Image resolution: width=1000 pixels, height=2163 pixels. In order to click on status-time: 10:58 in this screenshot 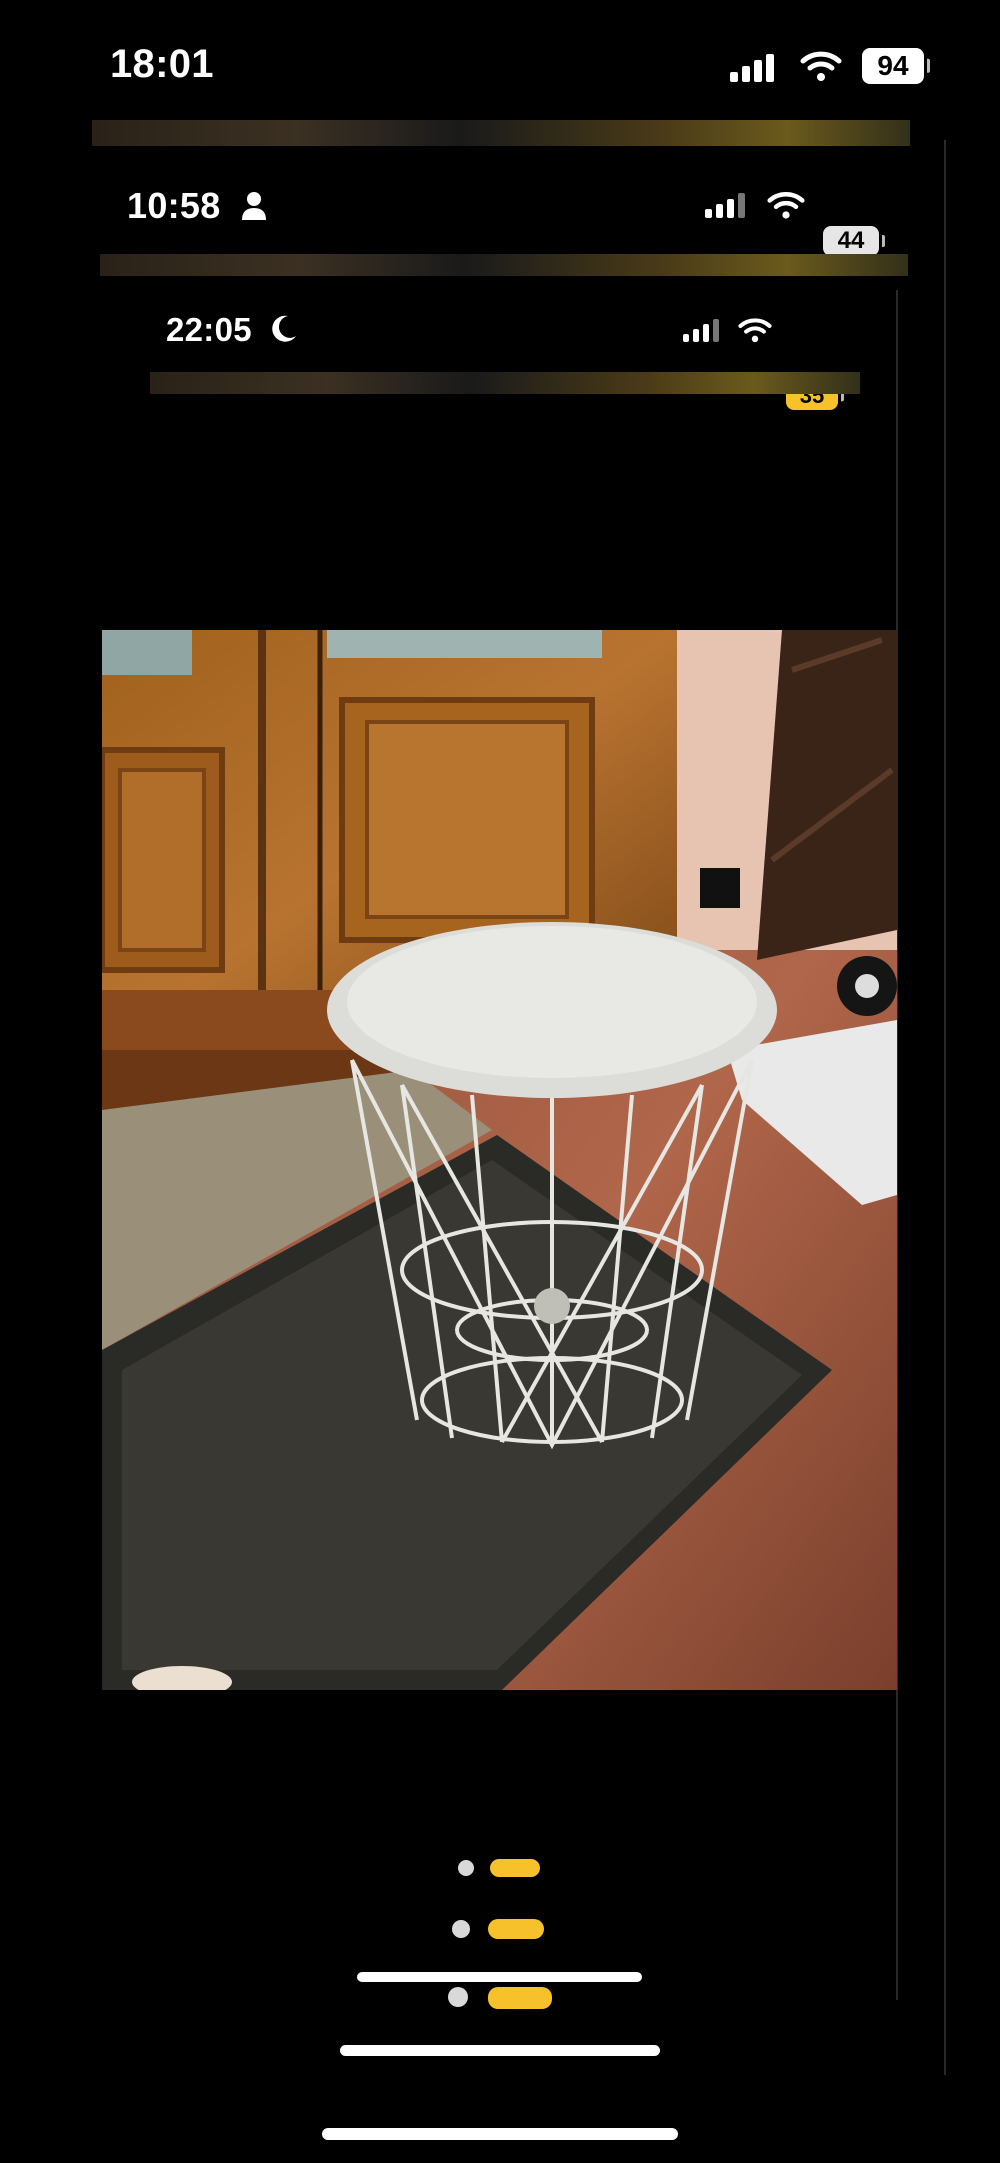, I will do `click(174, 205)`.